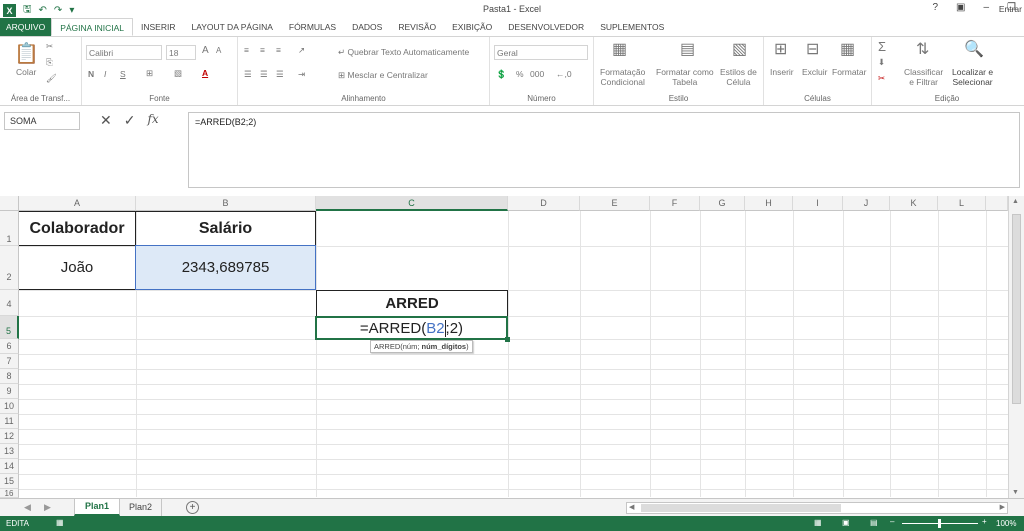 This screenshot has height=531, width=1024. Describe the element at coordinates (818, 203) in the screenshot. I see `col-header-i: I` at that location.